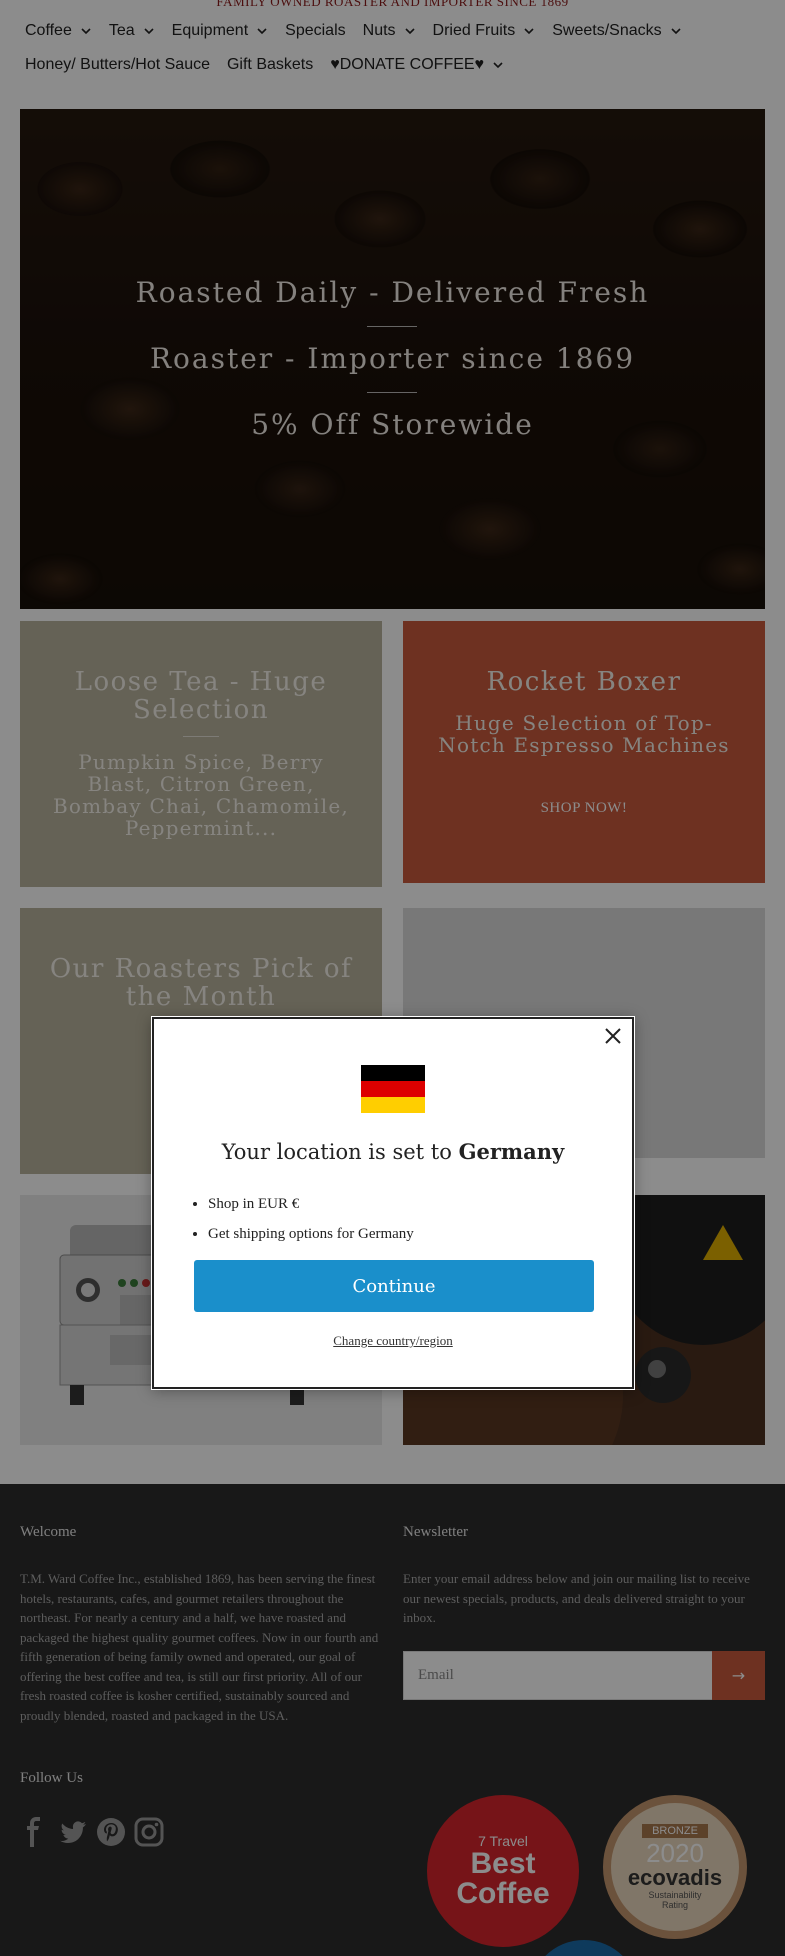  What do you see at coordinates (394, 1286) in the screenshot?
I see `continue-button: Continue` at bounding box center [394, 1286].